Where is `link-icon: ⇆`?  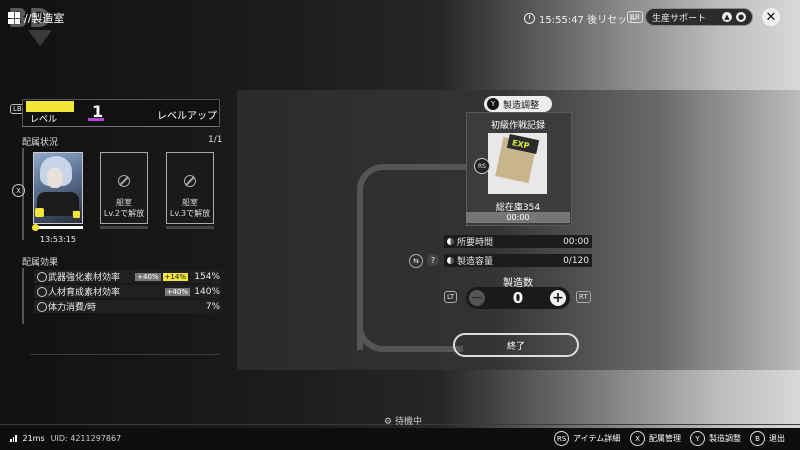
link-icon: ⇆ is located at coordinates (416, 261).